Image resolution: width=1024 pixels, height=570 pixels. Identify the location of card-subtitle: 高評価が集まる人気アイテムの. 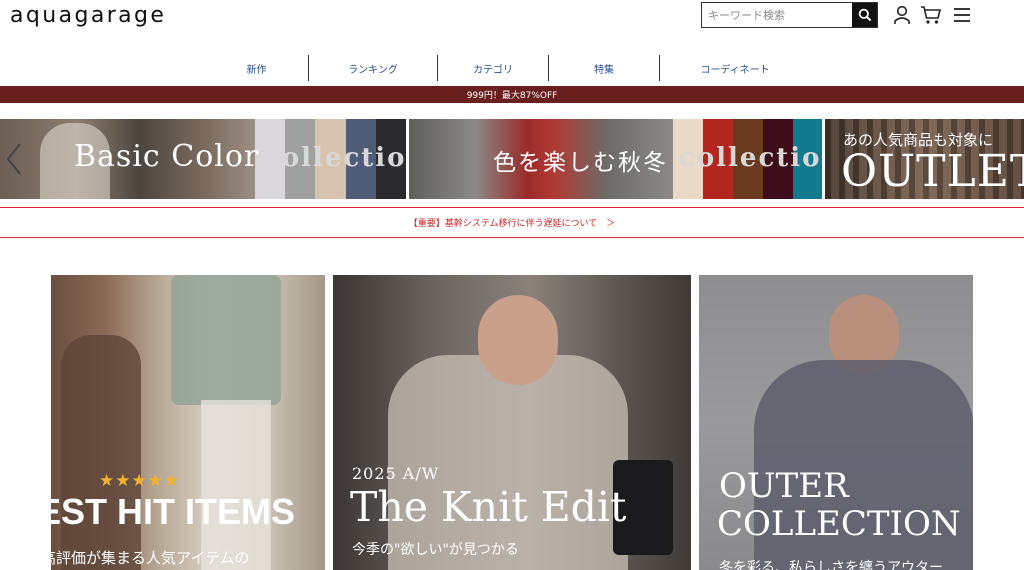
(150, 558).